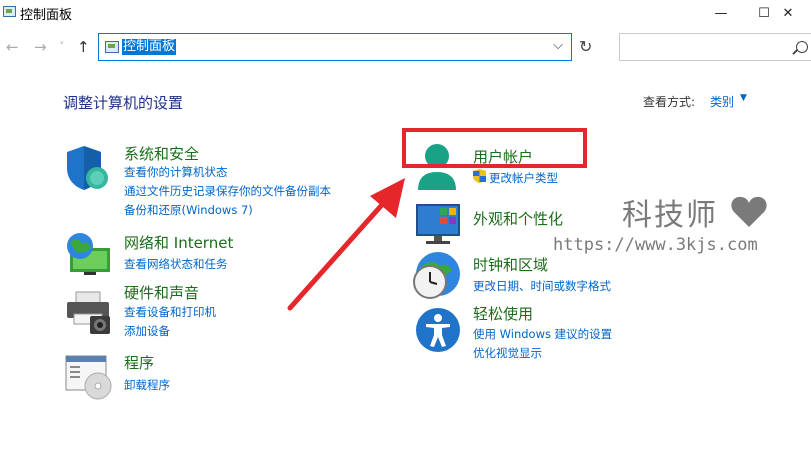  What do you see at coordinates (123, 103) in the screenshot?
I see `page-title: 调整计算机的设置` at bounding box center [123, 103].